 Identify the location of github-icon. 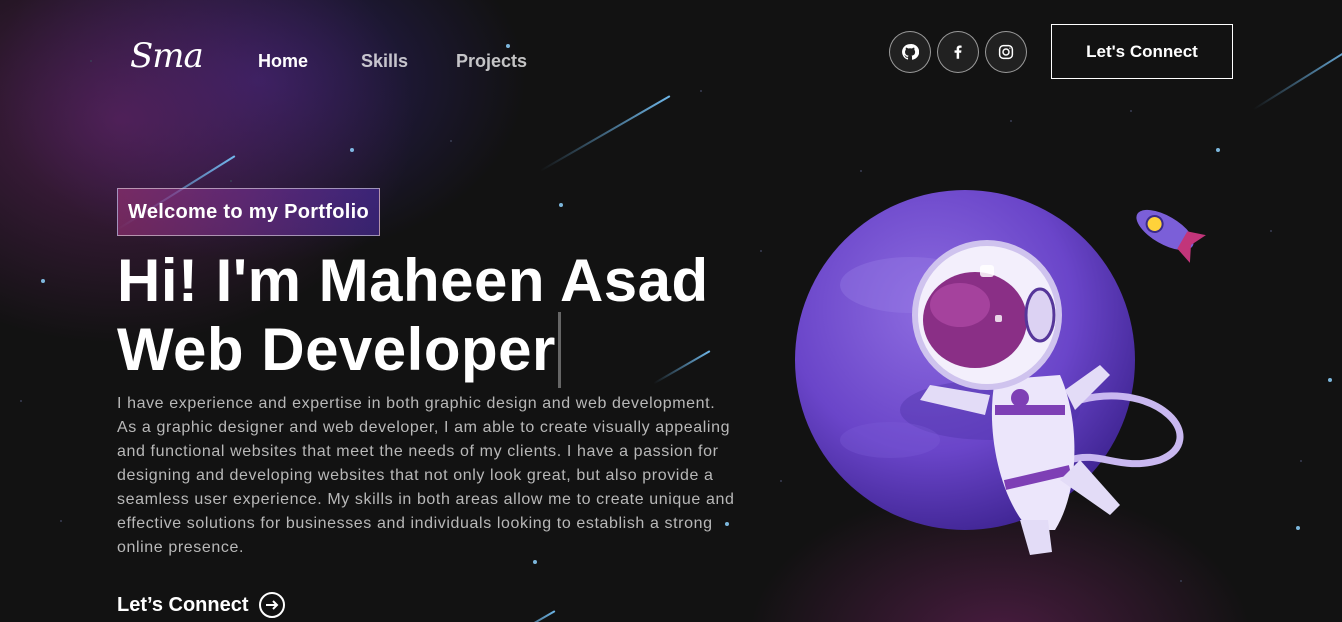
(910, 52).